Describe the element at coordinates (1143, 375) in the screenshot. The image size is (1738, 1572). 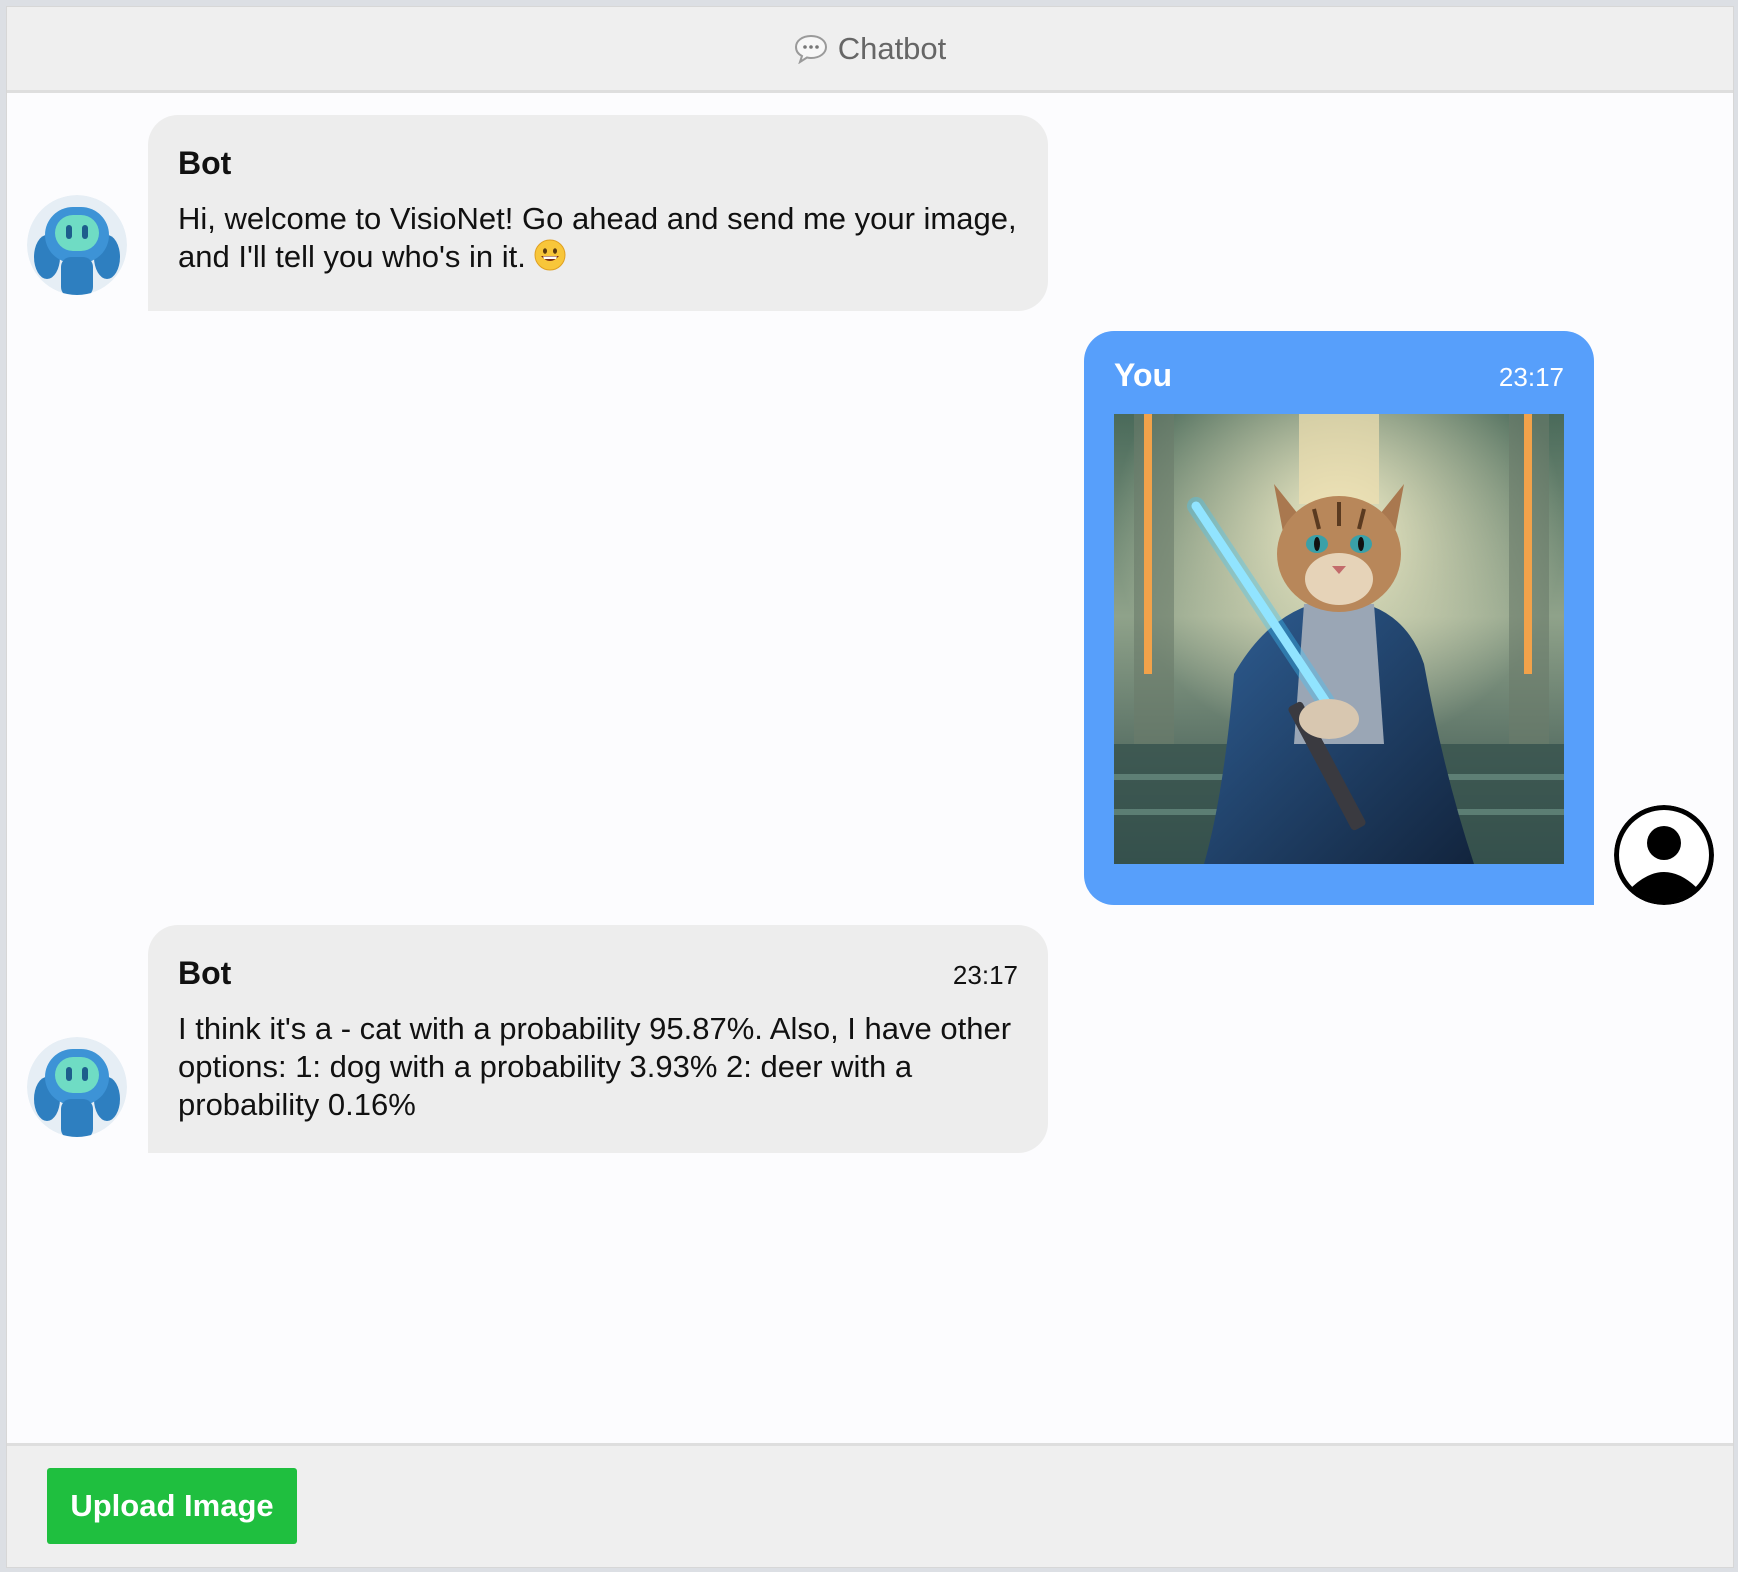
I see `sender-name: You` at that location.